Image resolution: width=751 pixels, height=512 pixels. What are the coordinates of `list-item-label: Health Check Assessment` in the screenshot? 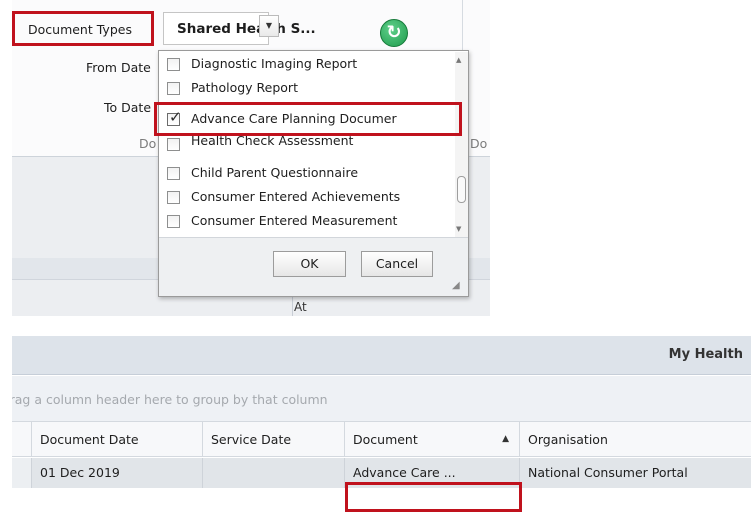 It's located at (272, 141).